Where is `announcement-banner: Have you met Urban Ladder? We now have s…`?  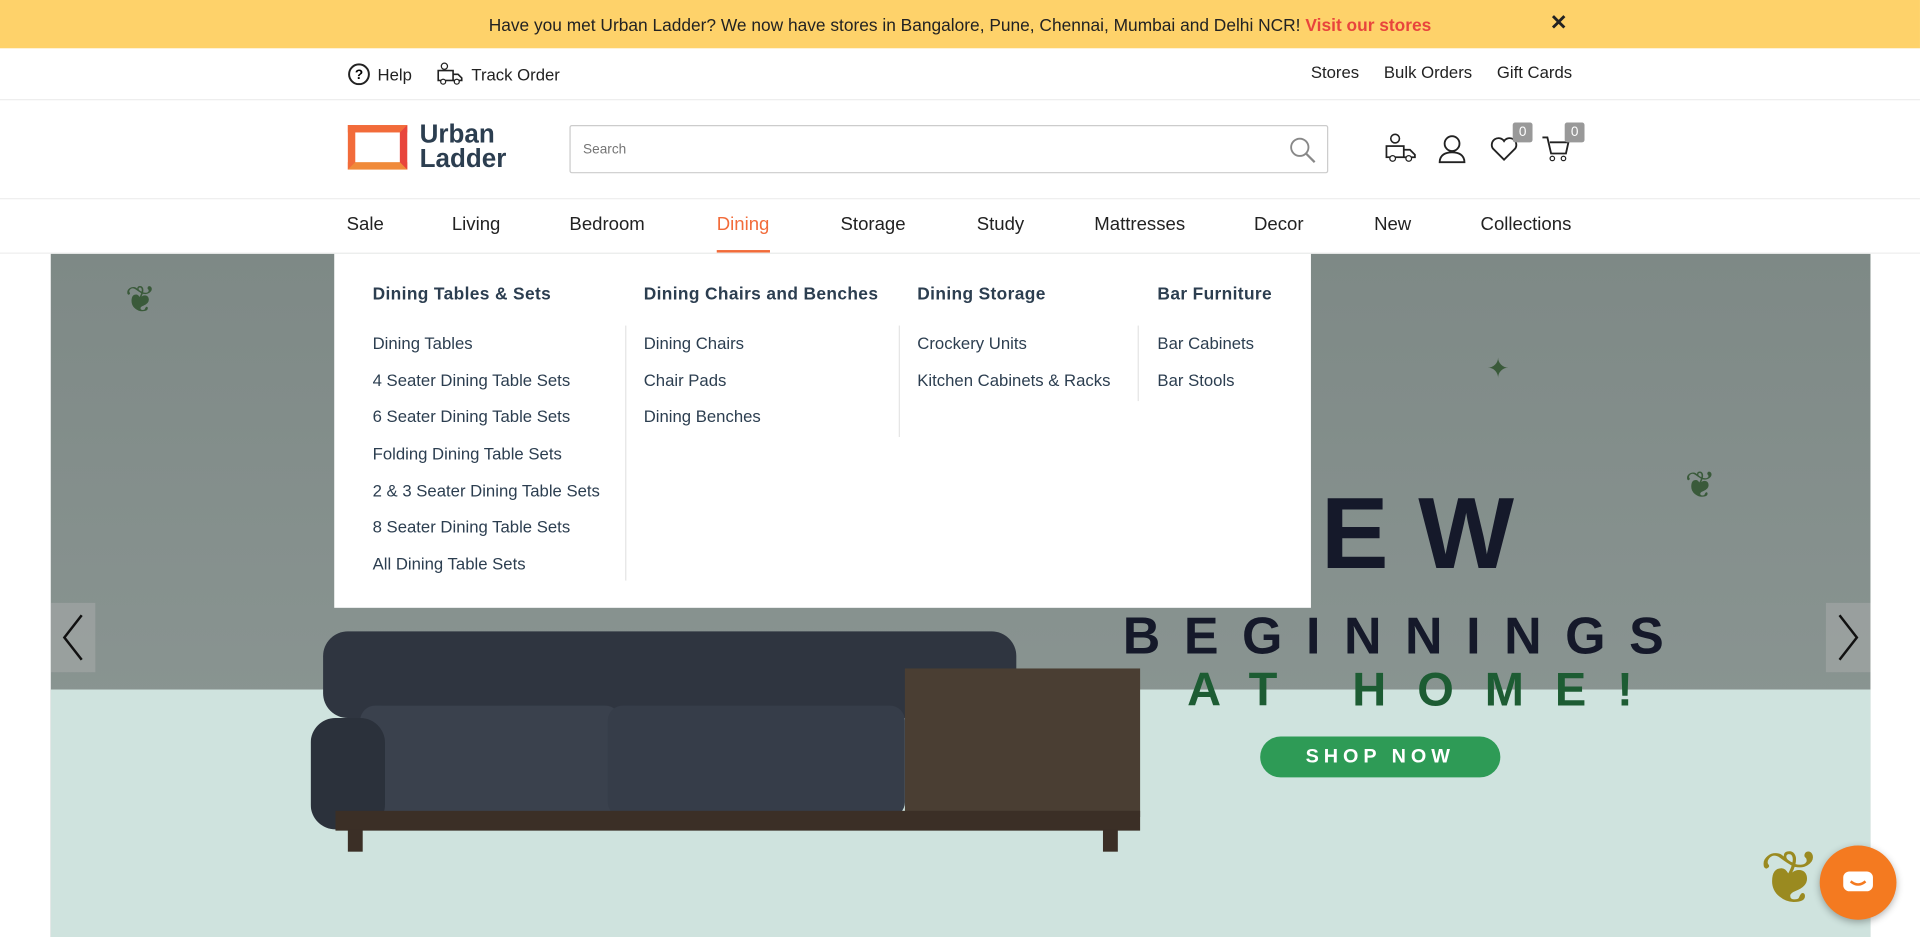 announcement-banner: Have you met Urban Ladder? We now have s… is located at coordinates (960, 24).